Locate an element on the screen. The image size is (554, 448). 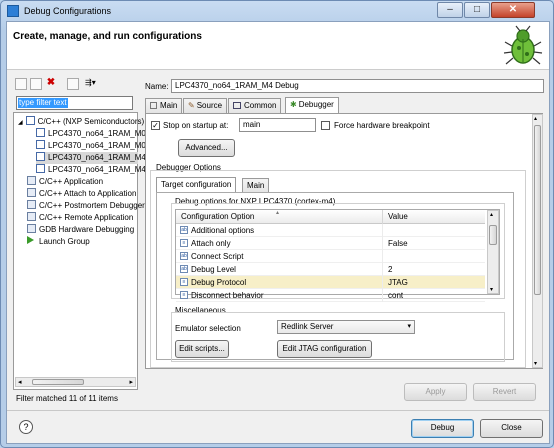
minimize-button: – is located at coordinates (450, 10).